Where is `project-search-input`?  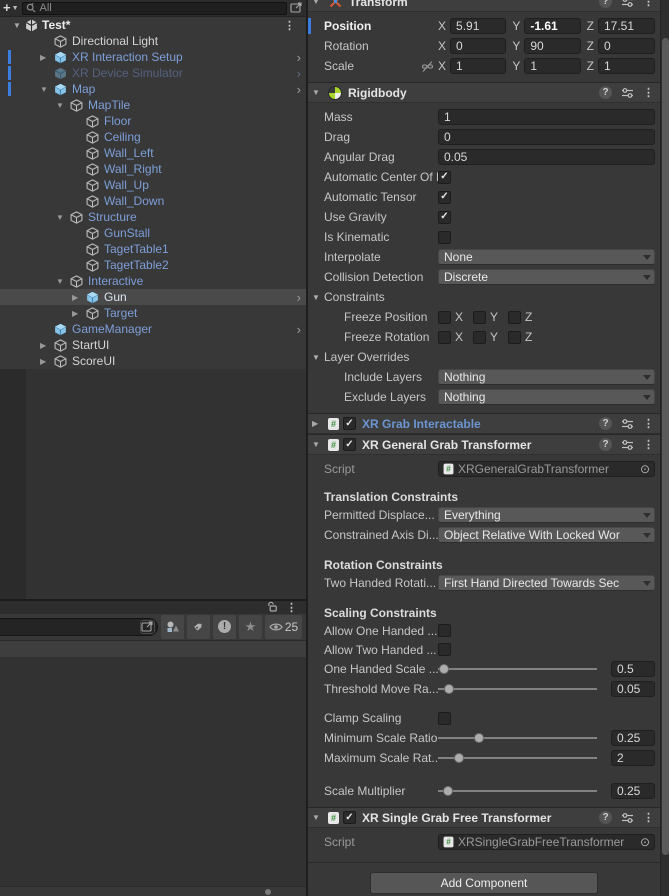 project-search-input is located at coordinates (79, 626).